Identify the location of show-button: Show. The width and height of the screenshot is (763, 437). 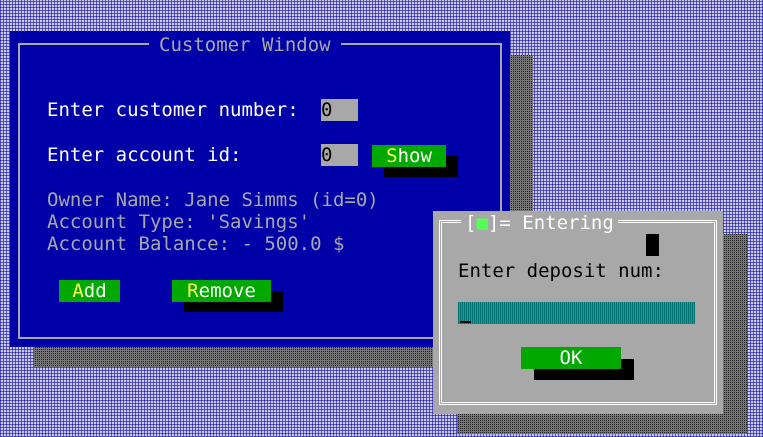
(409, 156).